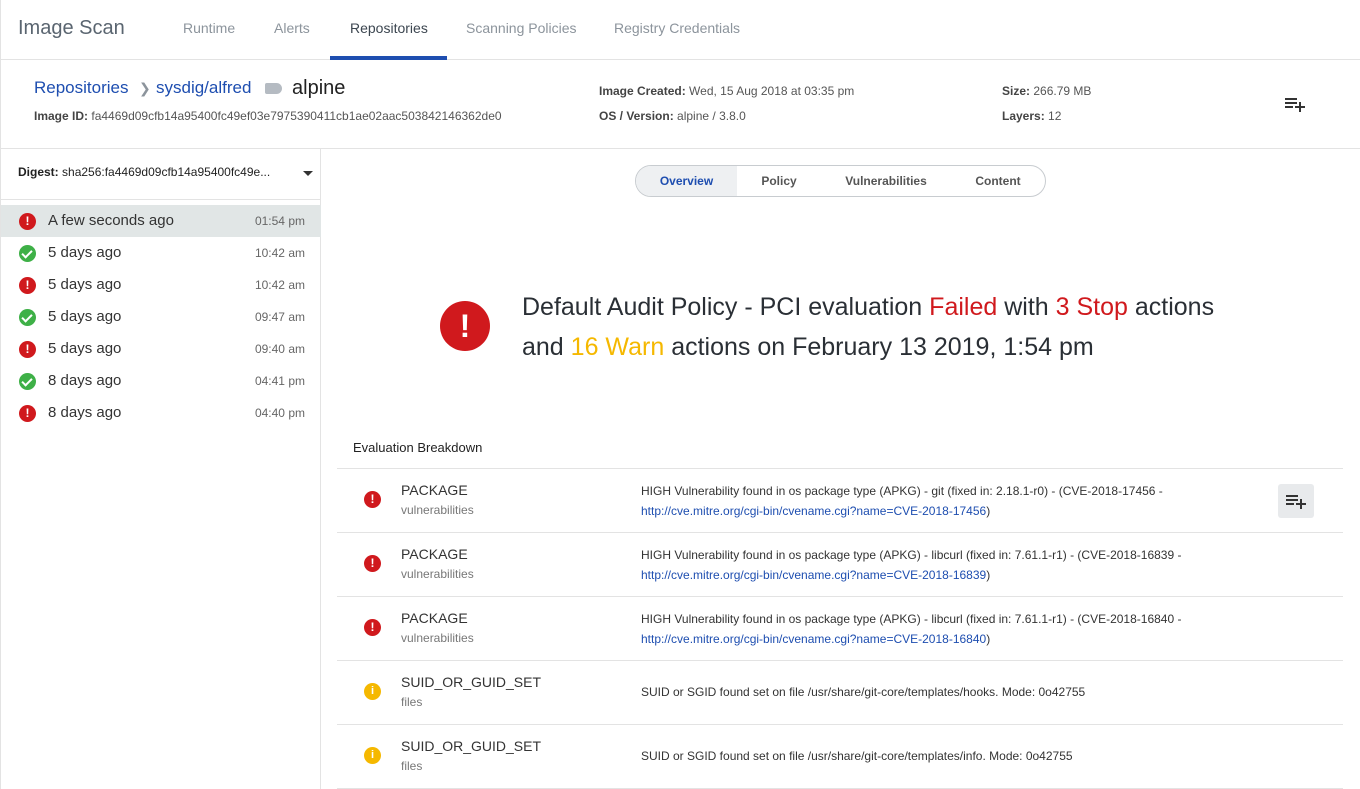 The image size is (1360, 789). I want to click on tag-icon, so click(273, 88).